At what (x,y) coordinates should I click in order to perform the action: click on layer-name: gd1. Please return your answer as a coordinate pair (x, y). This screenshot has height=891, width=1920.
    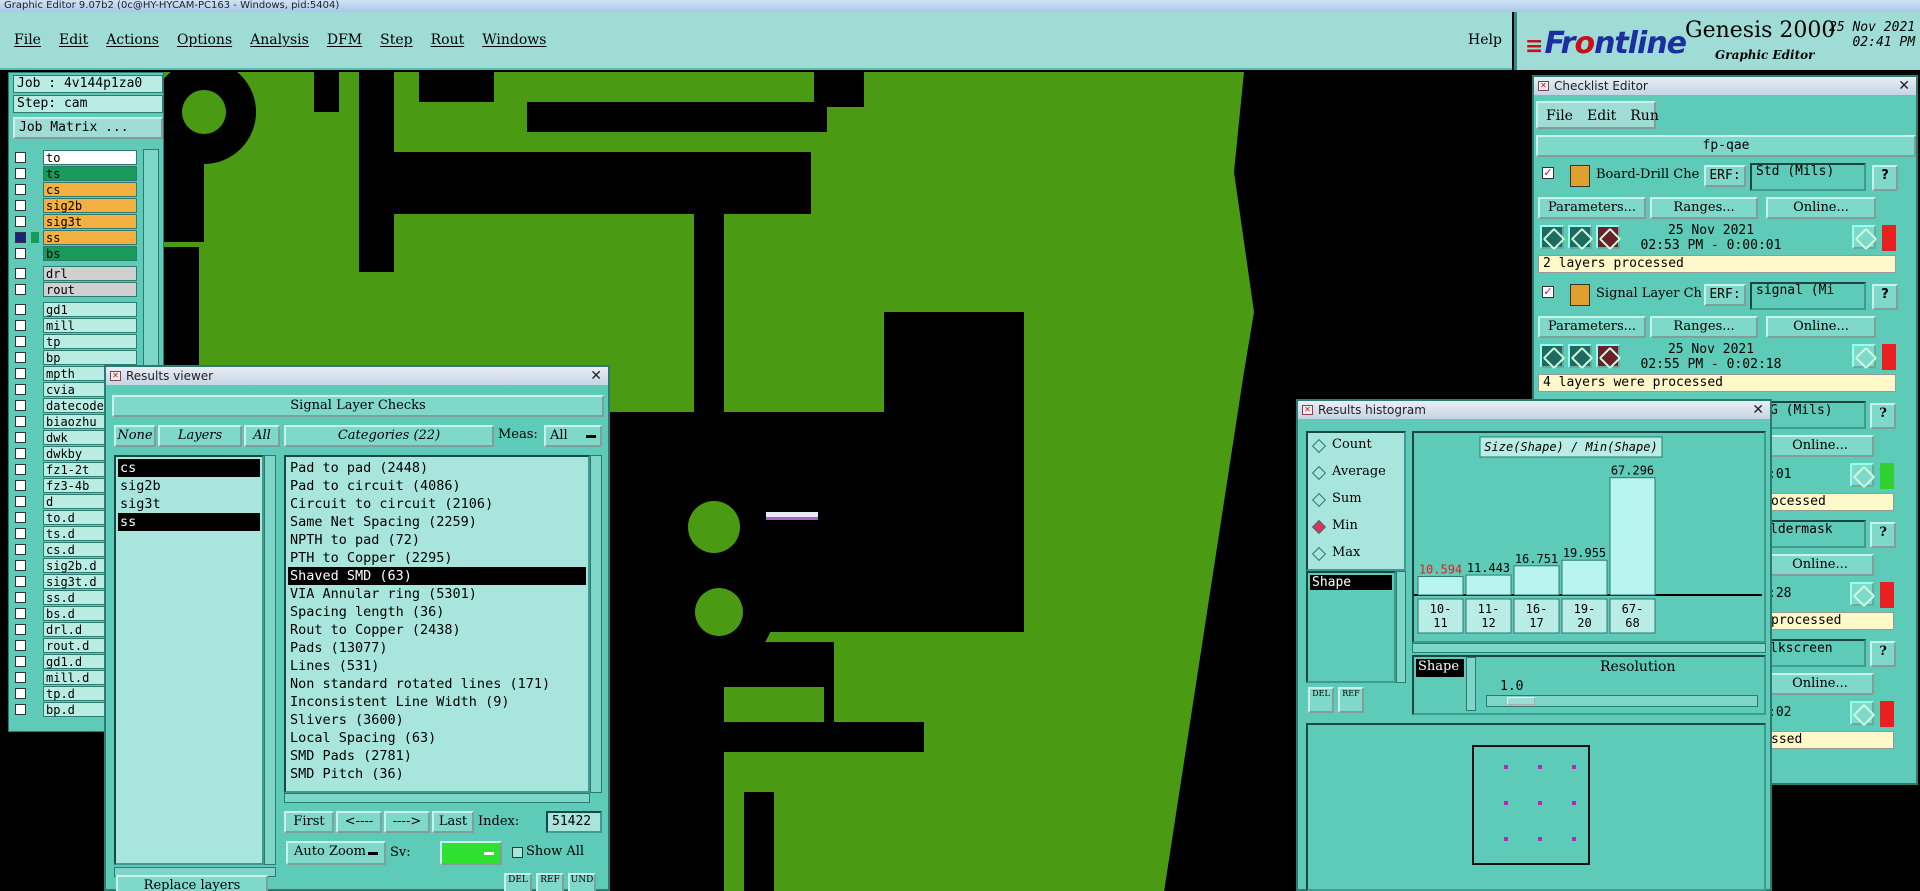
    Looking at the image, I should click on (90, 309).